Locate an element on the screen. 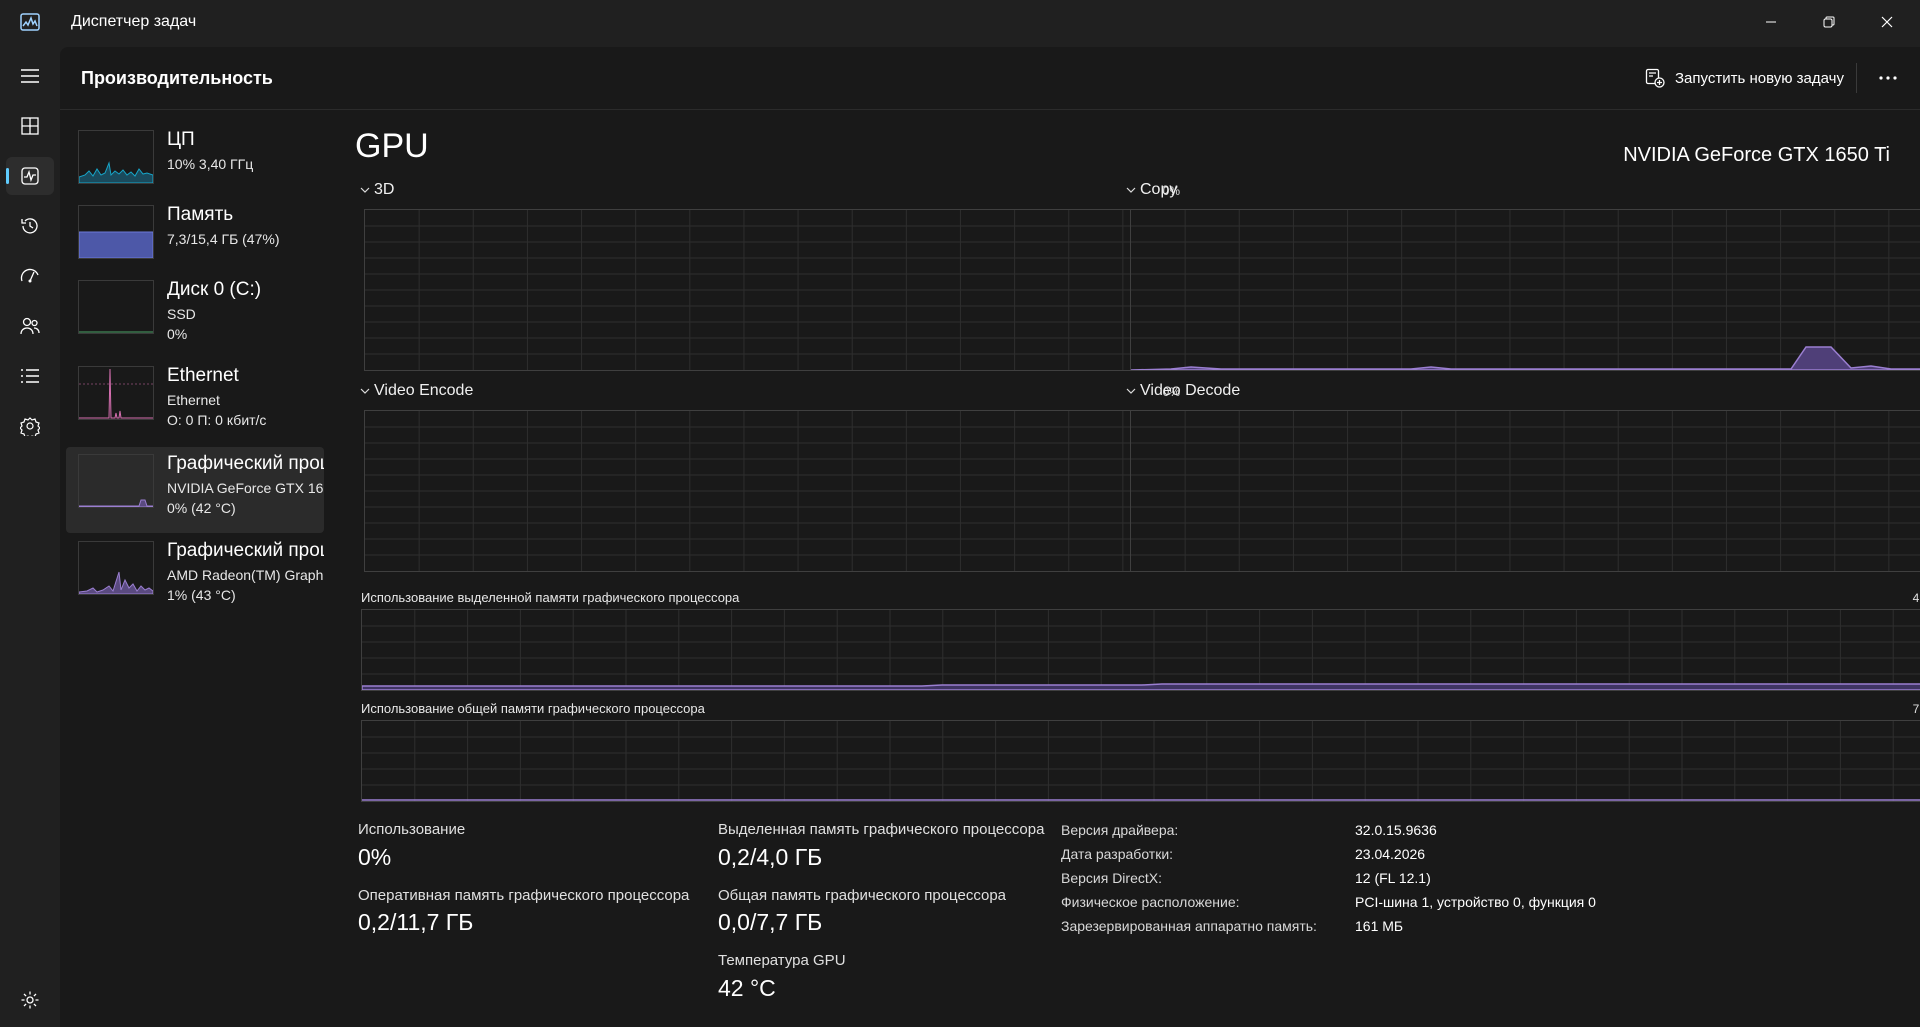  gpu-temperature-value: 42 °C is located at coordinates (747, 988).